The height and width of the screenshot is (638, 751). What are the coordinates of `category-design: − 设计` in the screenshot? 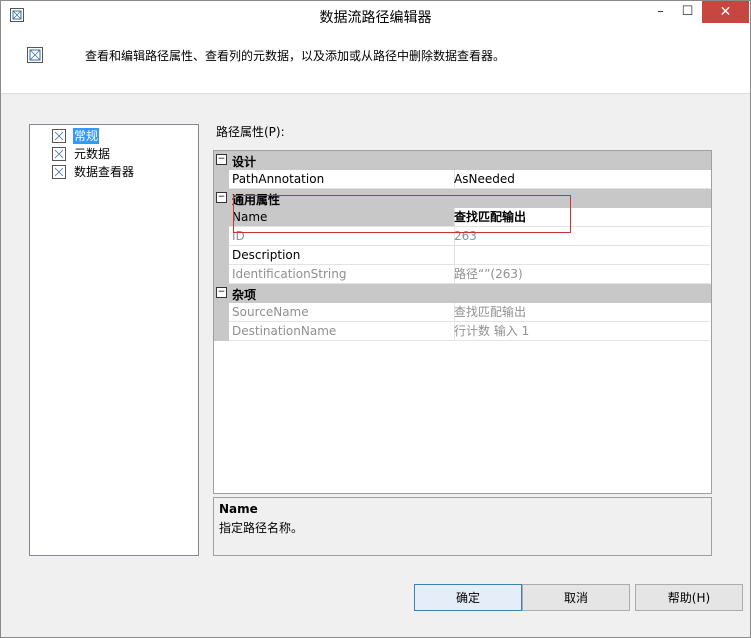 It's located at (462, 160).